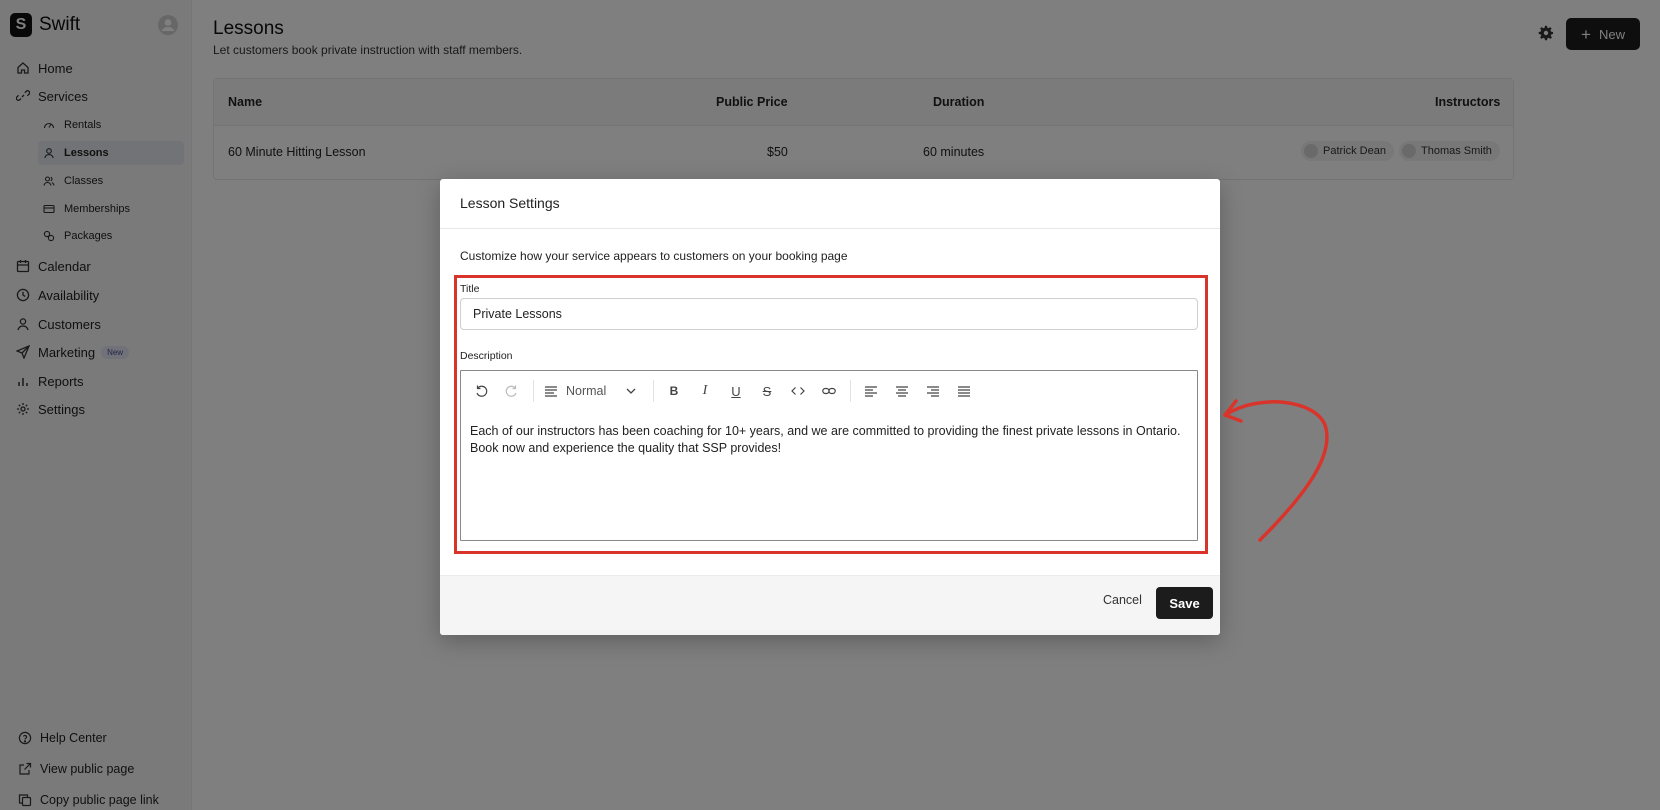  I want to click on modal-footer: Cancel Save, so click(830, 605).